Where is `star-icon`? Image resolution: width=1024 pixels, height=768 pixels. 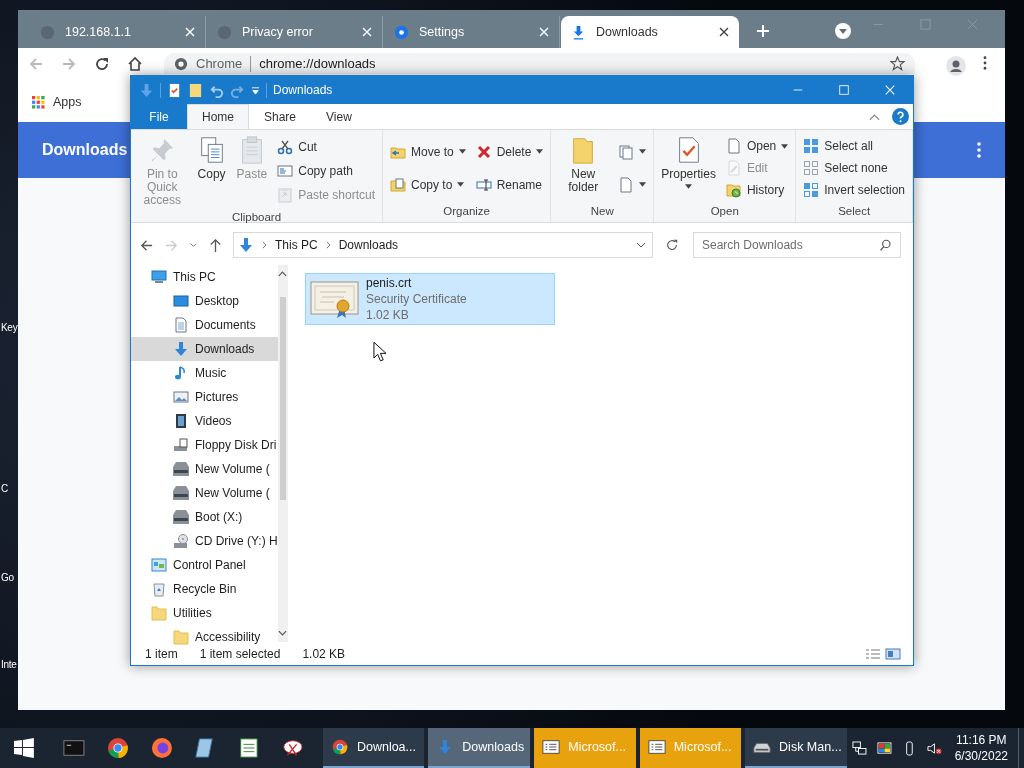
star-icon is located at coordinates (897, 63).